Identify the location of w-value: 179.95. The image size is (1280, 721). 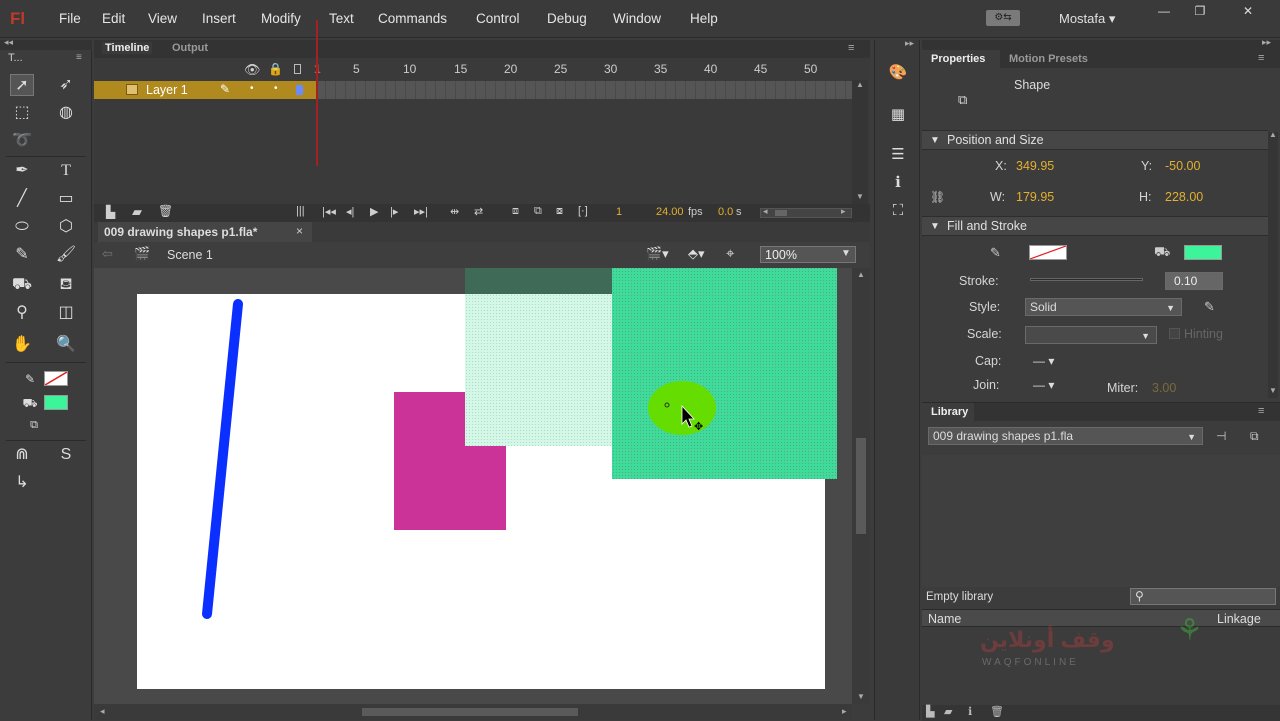
(1035, 197).